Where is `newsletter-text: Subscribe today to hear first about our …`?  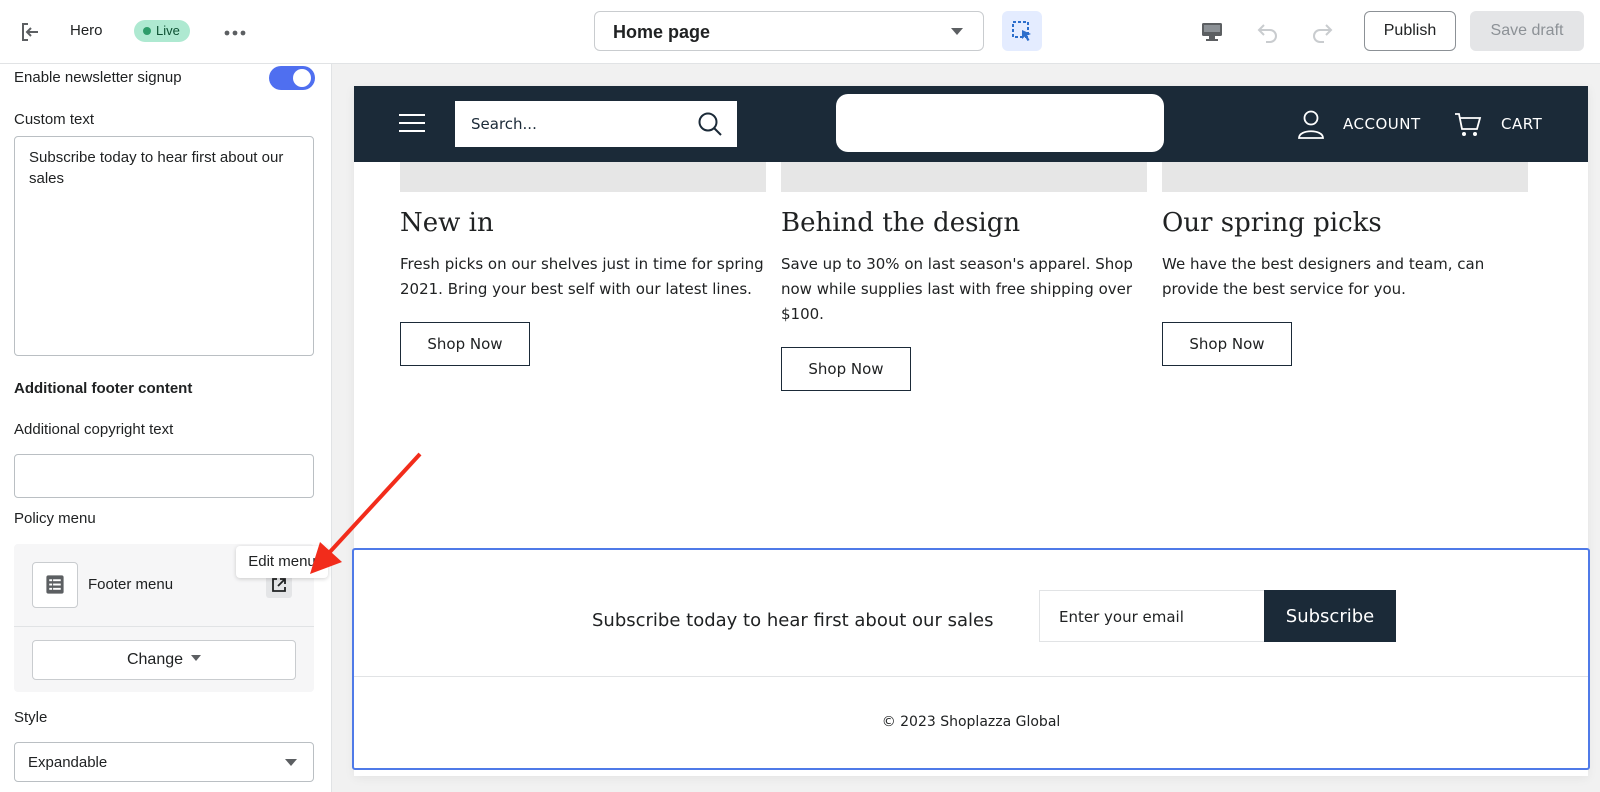
newsletter-text: Subscribe today to hear first about our … is located at coordinates (793, 620).